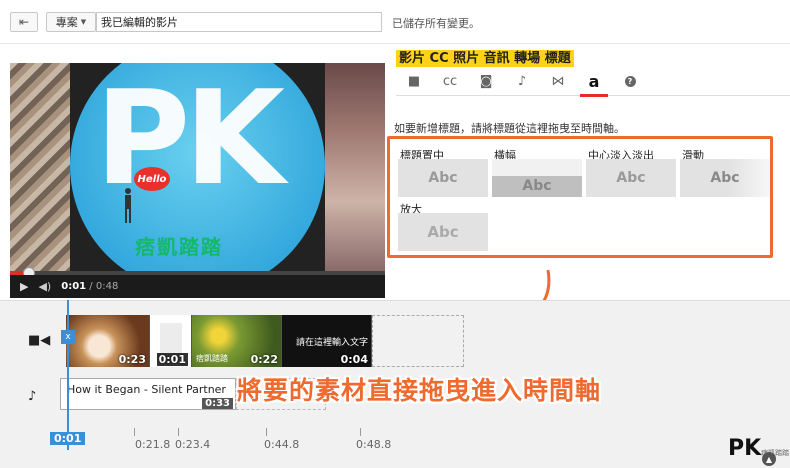 This screenshot has width=790, height=468. Describe the element at coordinates (485, 58) in the screenshot. I see `tabs-annotation: 影片 CC 照片 音訊 轉場 標題` at that location.